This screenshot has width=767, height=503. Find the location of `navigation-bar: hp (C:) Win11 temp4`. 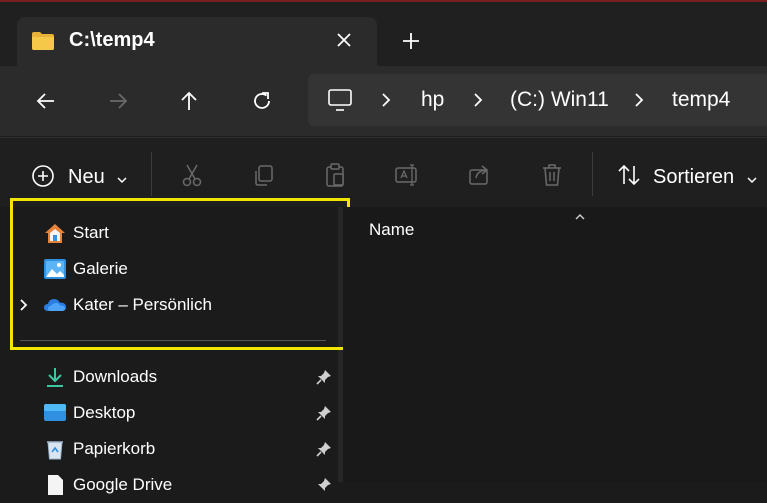

navigation-bar: hp (C:) Win11 temp4 is located at coordinates (383, 101).